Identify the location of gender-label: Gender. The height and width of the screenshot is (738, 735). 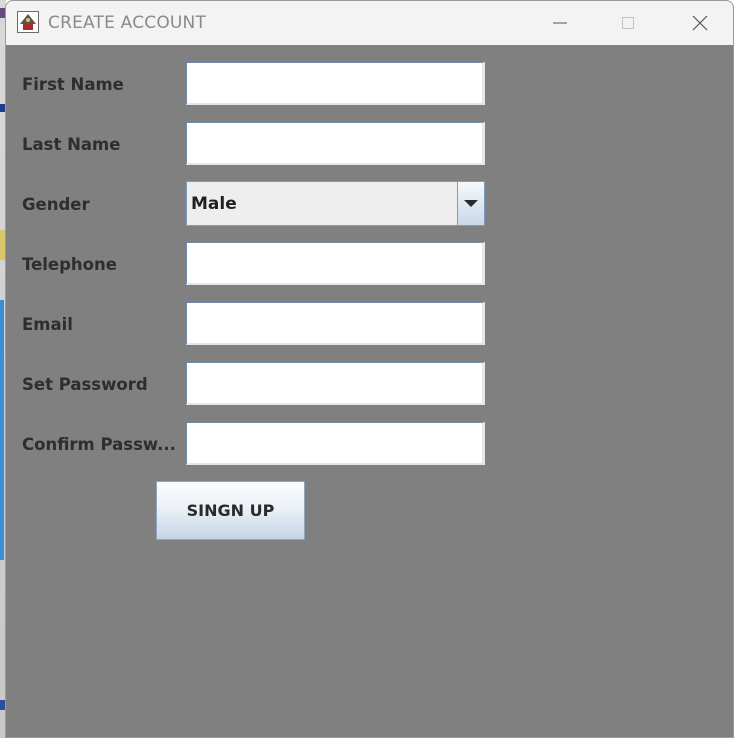
(56, 204).